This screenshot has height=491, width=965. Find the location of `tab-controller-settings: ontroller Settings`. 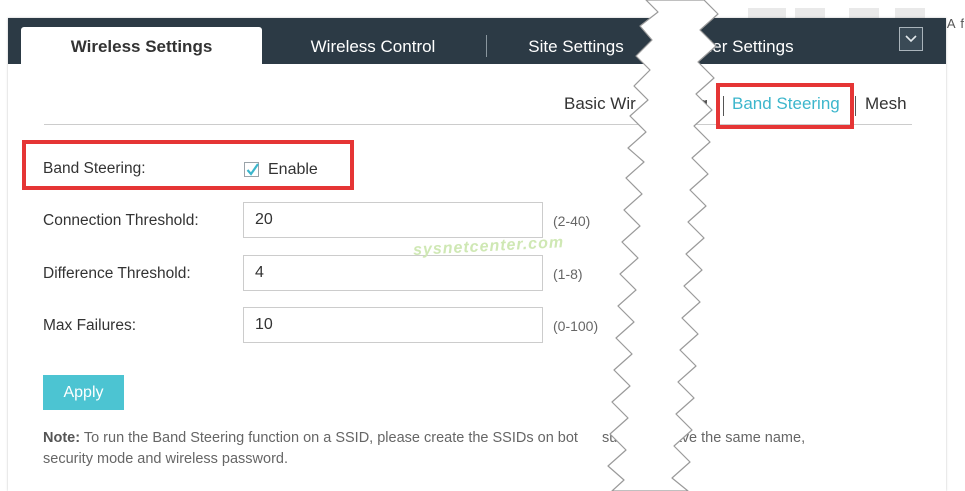

tab-controller-settings: ontroller Settings is located at coordinates (748, 45).